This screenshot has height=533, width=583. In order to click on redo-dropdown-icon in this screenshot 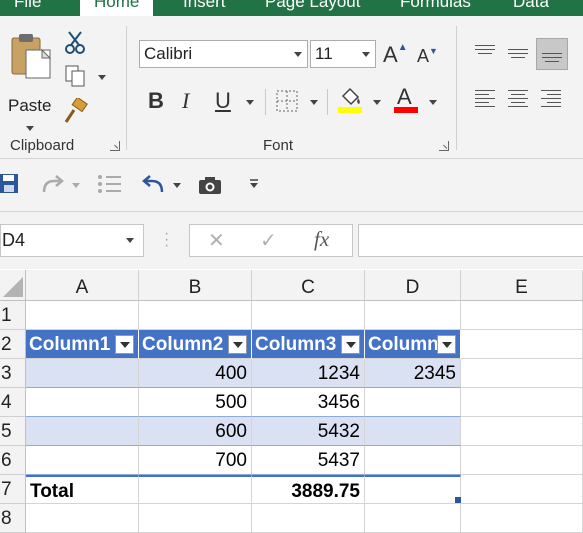, I will do `click(76, 185)`.